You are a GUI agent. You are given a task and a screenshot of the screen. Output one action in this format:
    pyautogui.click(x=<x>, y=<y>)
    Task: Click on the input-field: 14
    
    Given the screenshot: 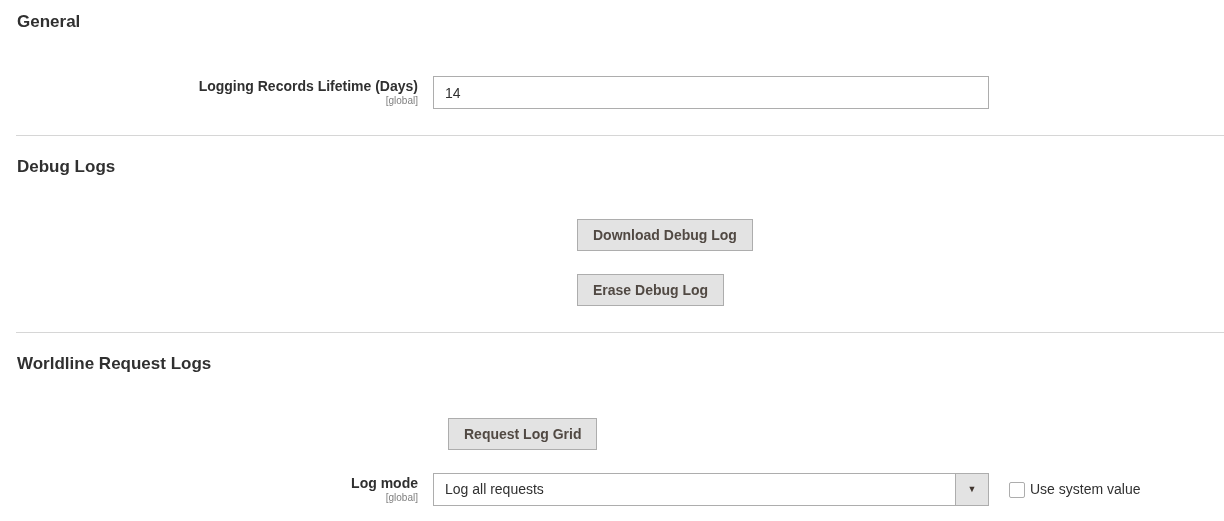 What is the action you would take?
    pyautogui.click(x=711, y=92)
    